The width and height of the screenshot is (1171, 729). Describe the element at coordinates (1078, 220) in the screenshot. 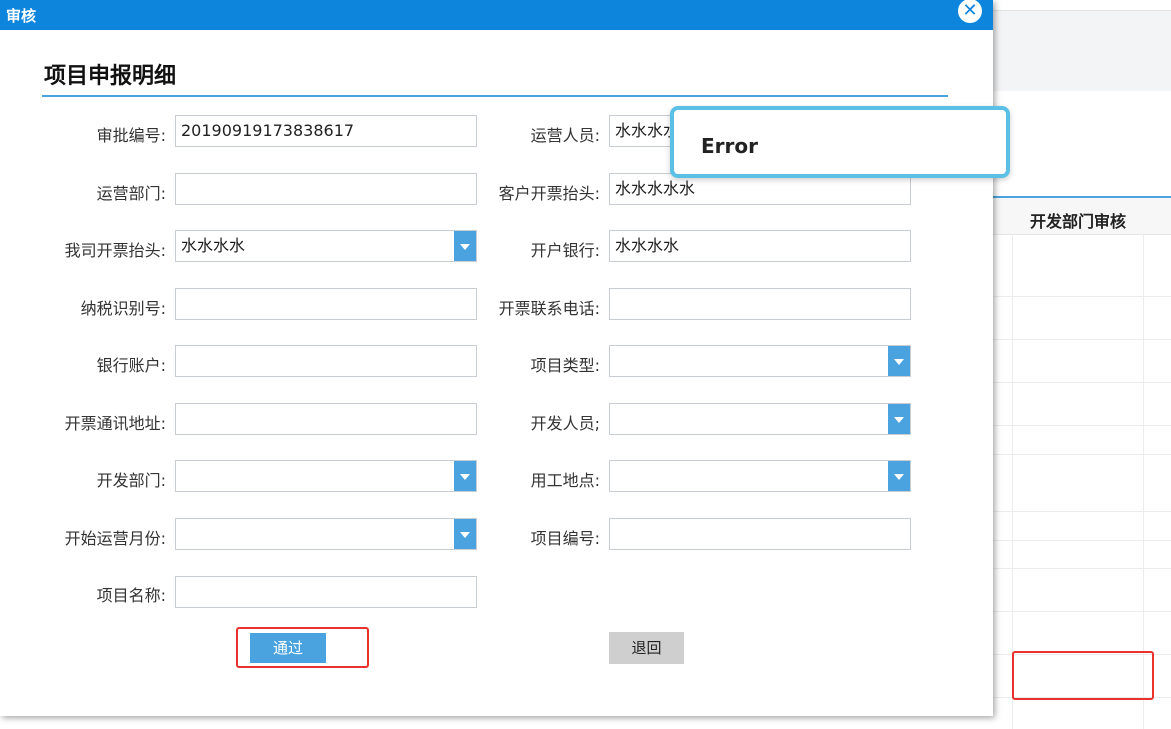

I see `column-header-dev-dept-review: 开发部门审核` at that location.